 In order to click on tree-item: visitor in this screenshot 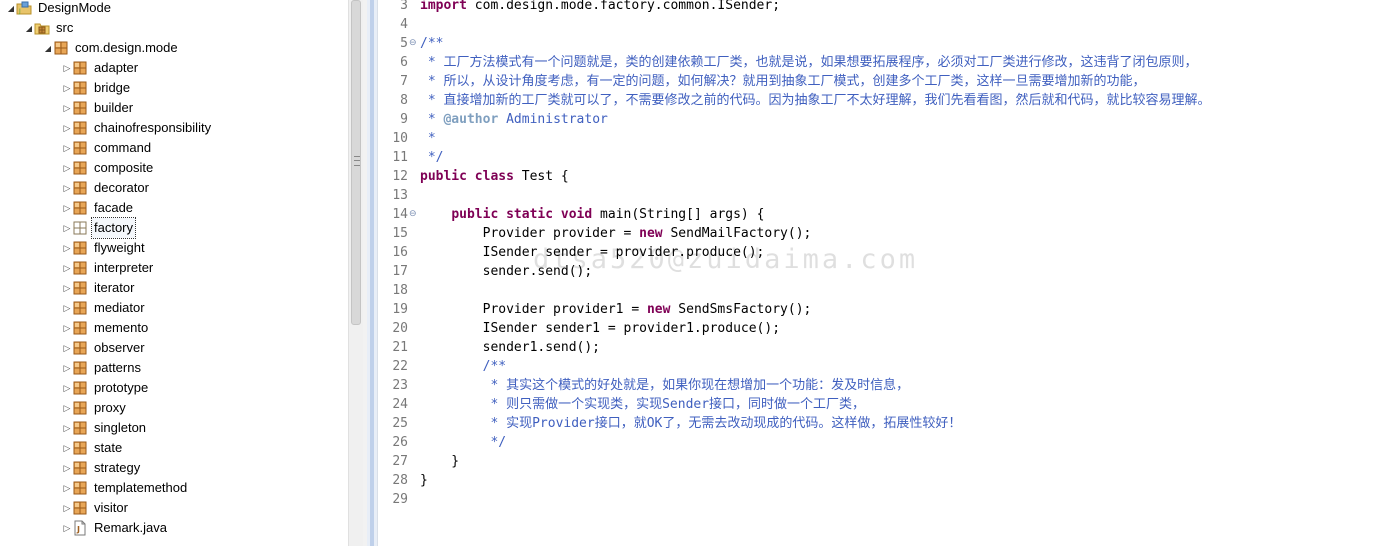, I will do `click(174, 508)`.